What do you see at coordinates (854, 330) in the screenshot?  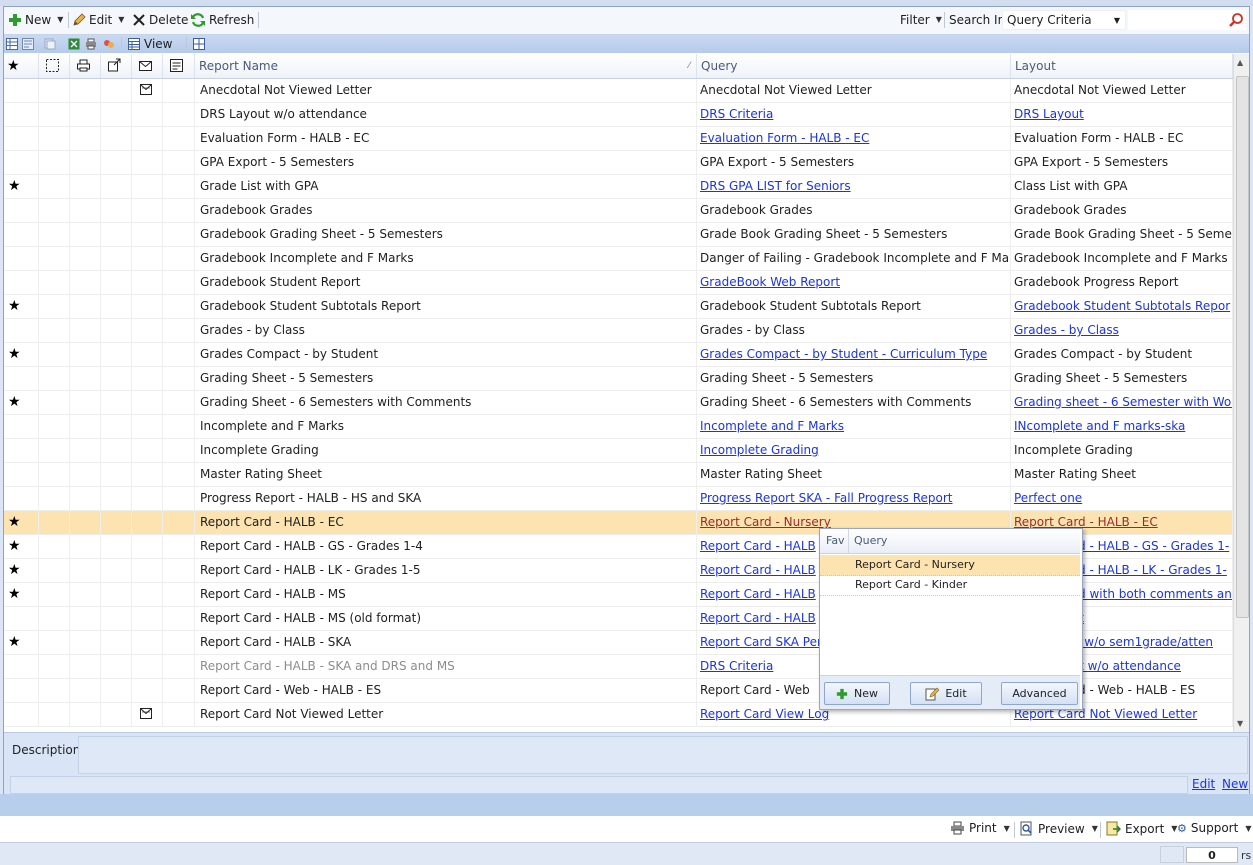 I see `query-cell: Grades - by Class` at bounding box center [854, 330].